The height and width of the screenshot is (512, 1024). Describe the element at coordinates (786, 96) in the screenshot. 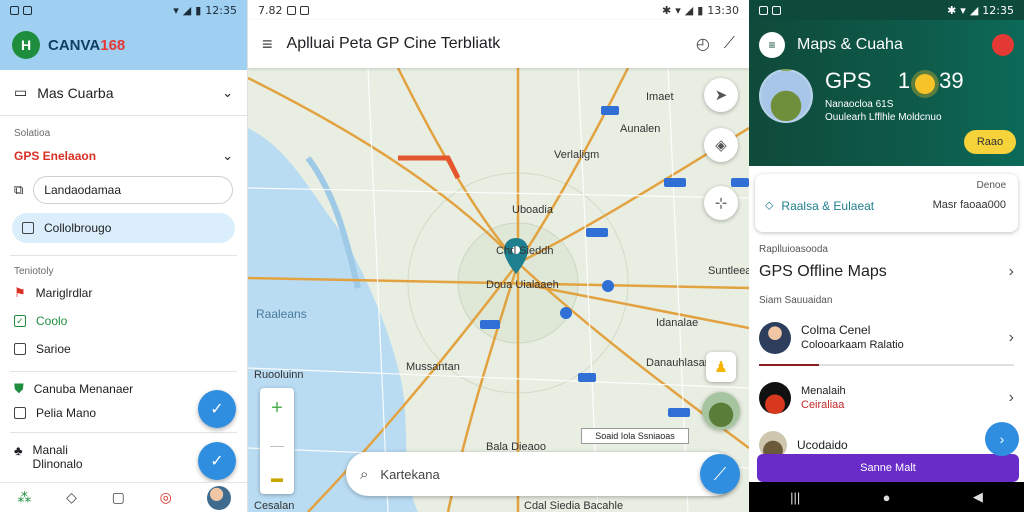

I see `location-thumbnail` at that location.